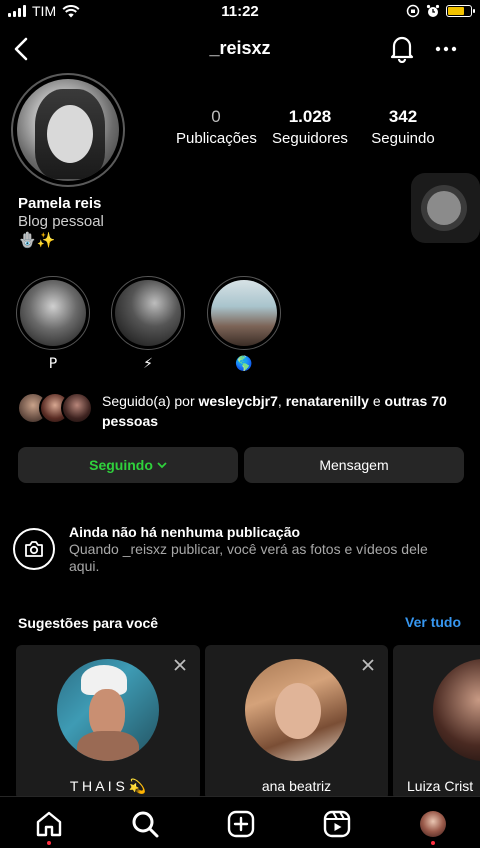 Image resolution: width=480 pixels, height=848 pixels. Describe the element at coordinates (185, 532) in the screenshot. I see `empty-state-title: Ainda não há nenhuma publicação` at that location.